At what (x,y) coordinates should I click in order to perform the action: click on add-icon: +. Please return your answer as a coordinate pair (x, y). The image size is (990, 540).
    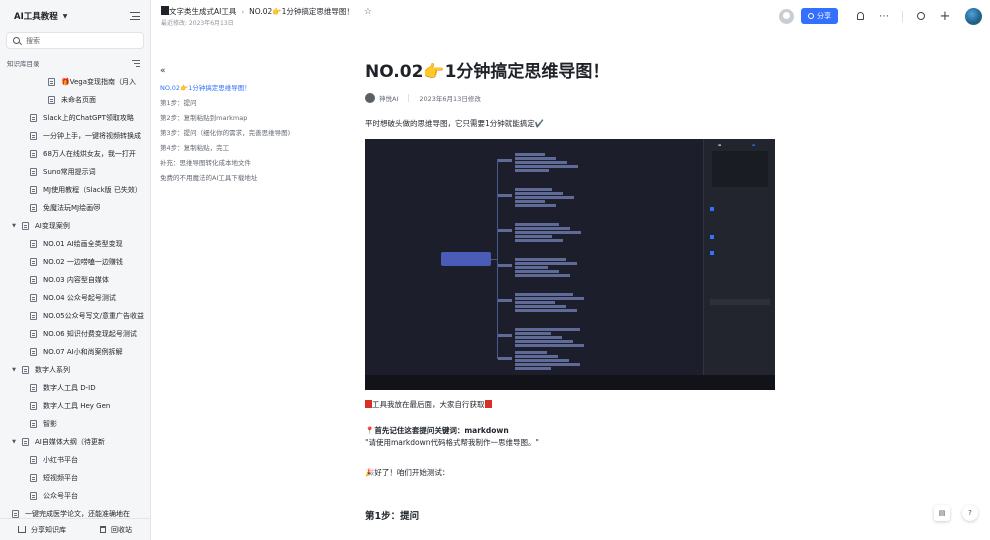
    Looking at the image, I should click on (945, 16).